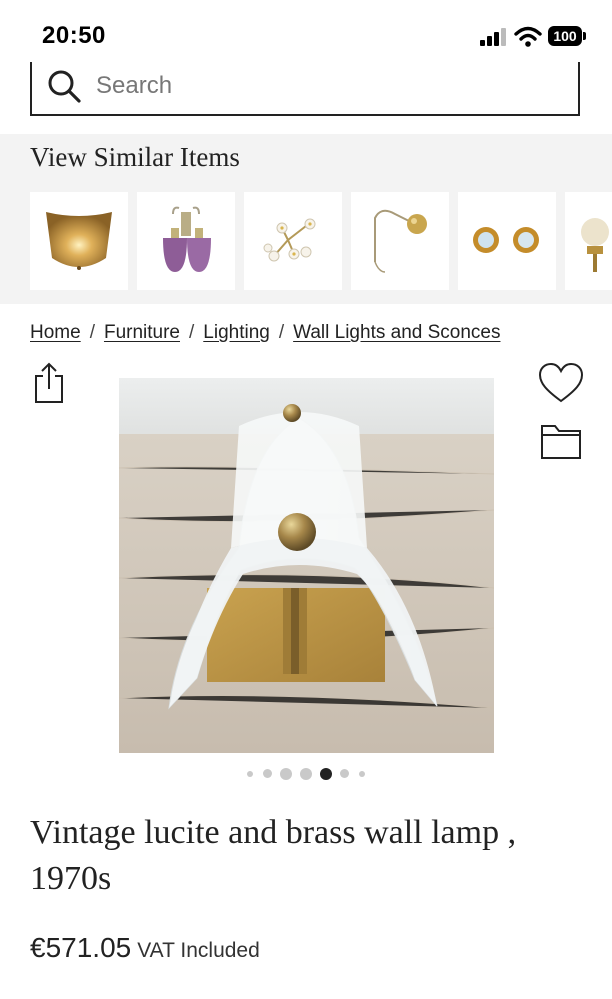 The height and width of the screenshot is (999, 612). Describe the element at coordinates (142, 332) in the screenshot. I see `breadcrumb-furniture: Furniture` at that location.